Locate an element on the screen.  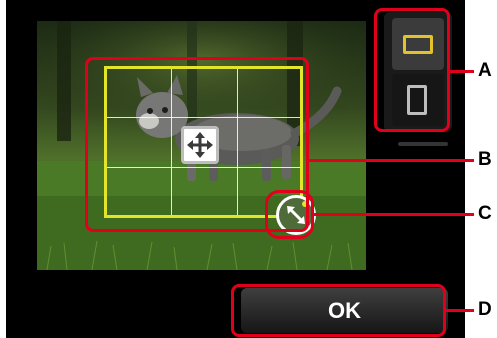
callout-label-d: D is located at coordinates (485, 309).